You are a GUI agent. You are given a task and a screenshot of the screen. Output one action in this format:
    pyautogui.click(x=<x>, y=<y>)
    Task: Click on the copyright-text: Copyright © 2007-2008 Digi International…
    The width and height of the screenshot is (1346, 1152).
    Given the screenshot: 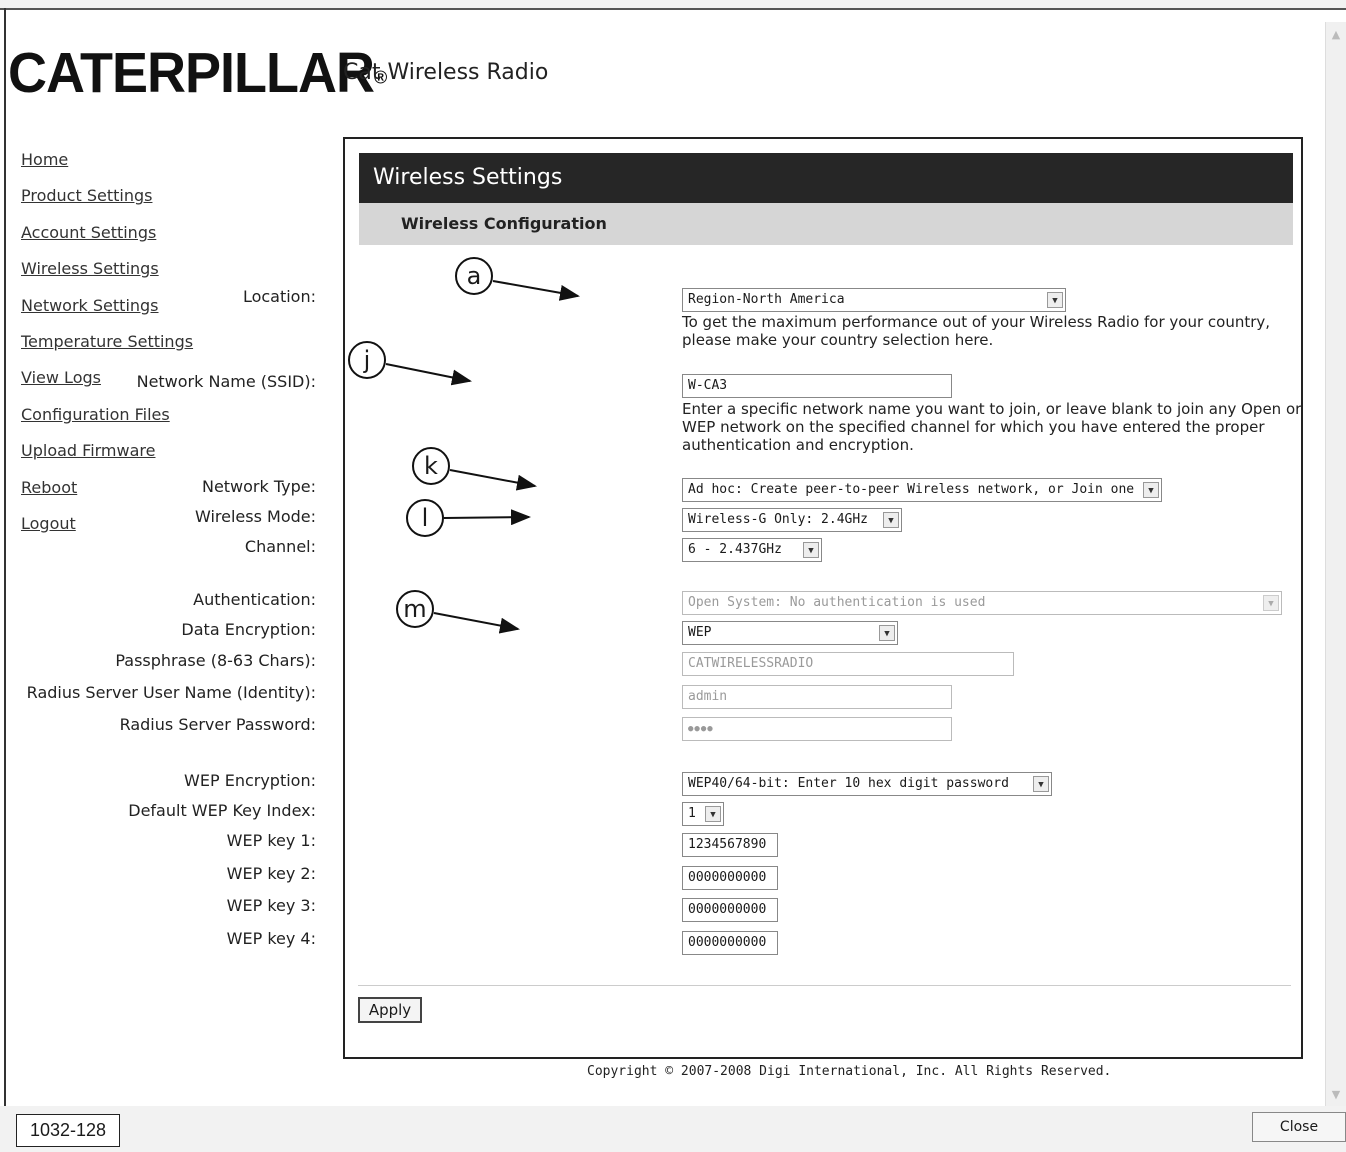 What is the action you would take?
    pyautogui.click(x=849, y=1071)
    